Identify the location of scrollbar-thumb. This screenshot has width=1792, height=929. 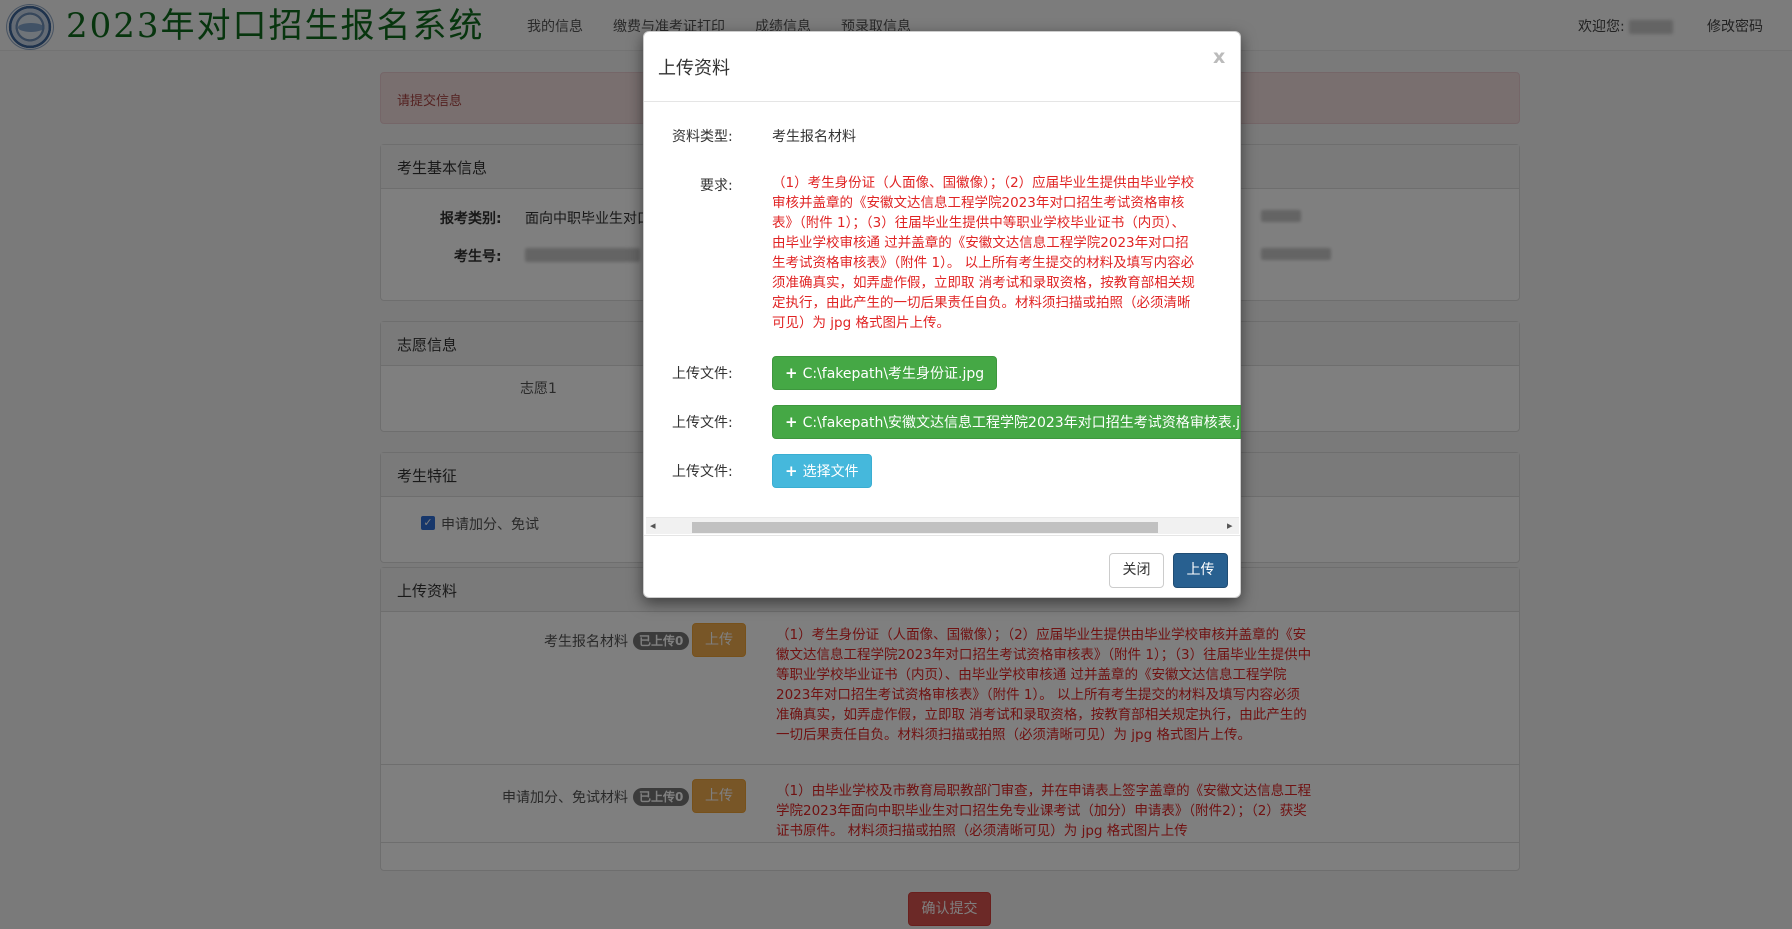
(925, 527).